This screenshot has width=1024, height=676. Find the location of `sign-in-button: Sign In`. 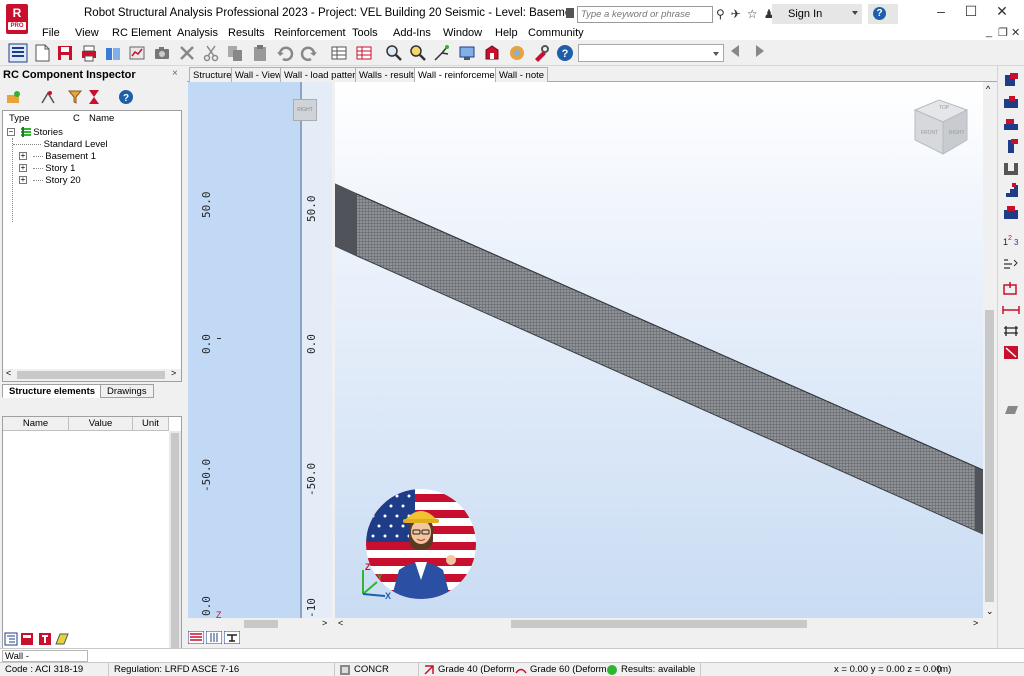

sign-in-button: Sign In is located at coordinates (817, 14).